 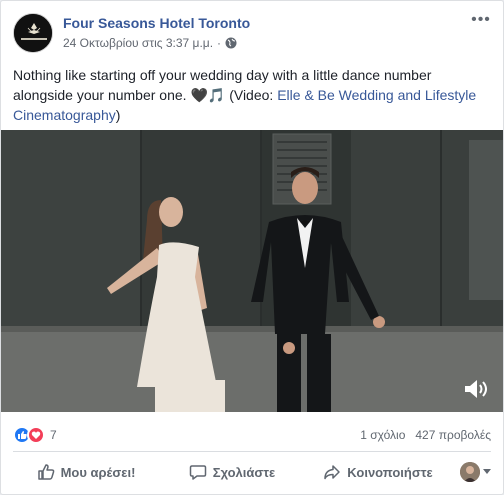 What do you see at coordinates (45, 472) in the screenshot?
I see `like-icon` at bounding box center [45, 472].